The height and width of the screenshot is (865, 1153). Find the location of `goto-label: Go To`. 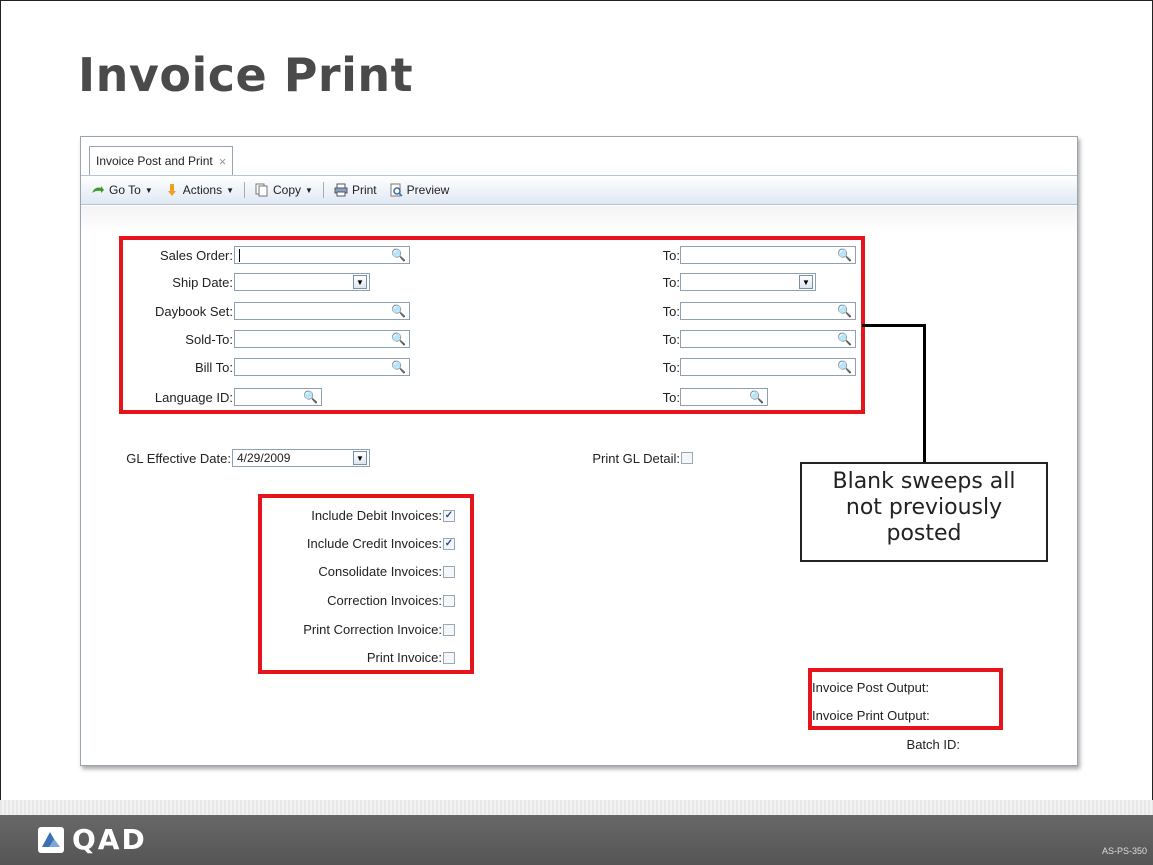

goto-label: Go To is located at coordinates (125, 190).